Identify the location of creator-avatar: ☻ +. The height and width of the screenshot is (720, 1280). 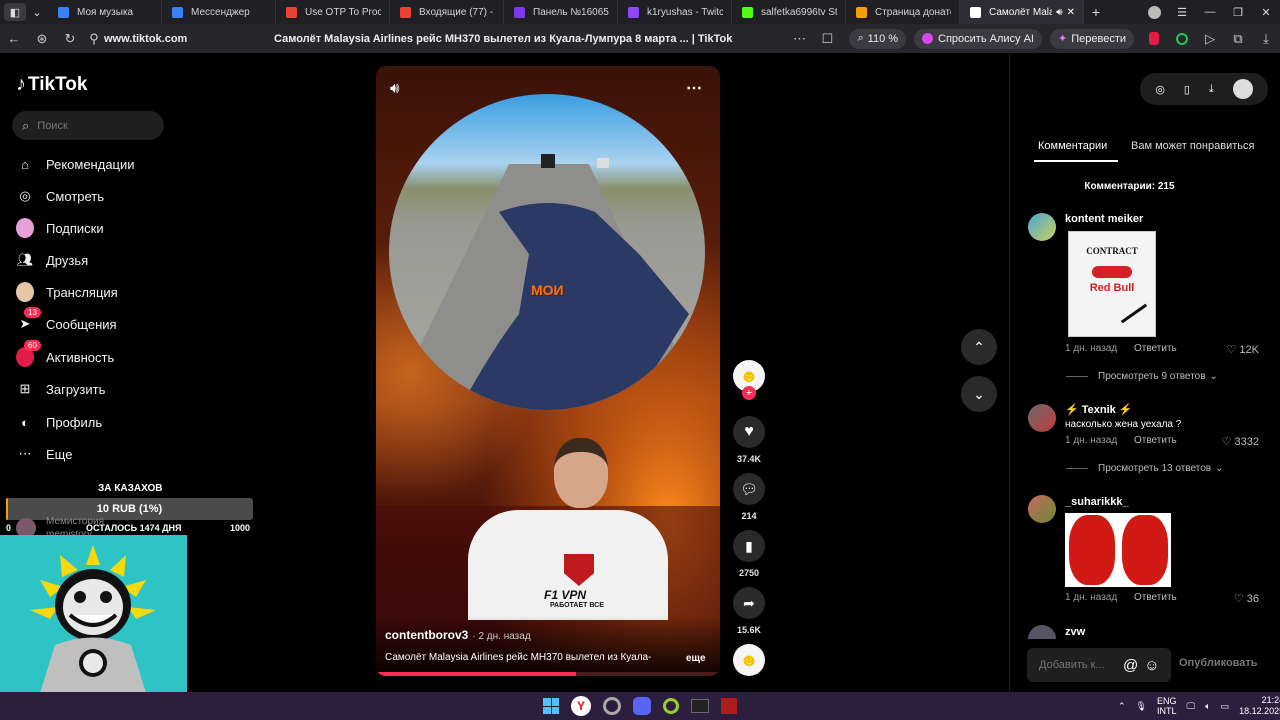
(749, 380).